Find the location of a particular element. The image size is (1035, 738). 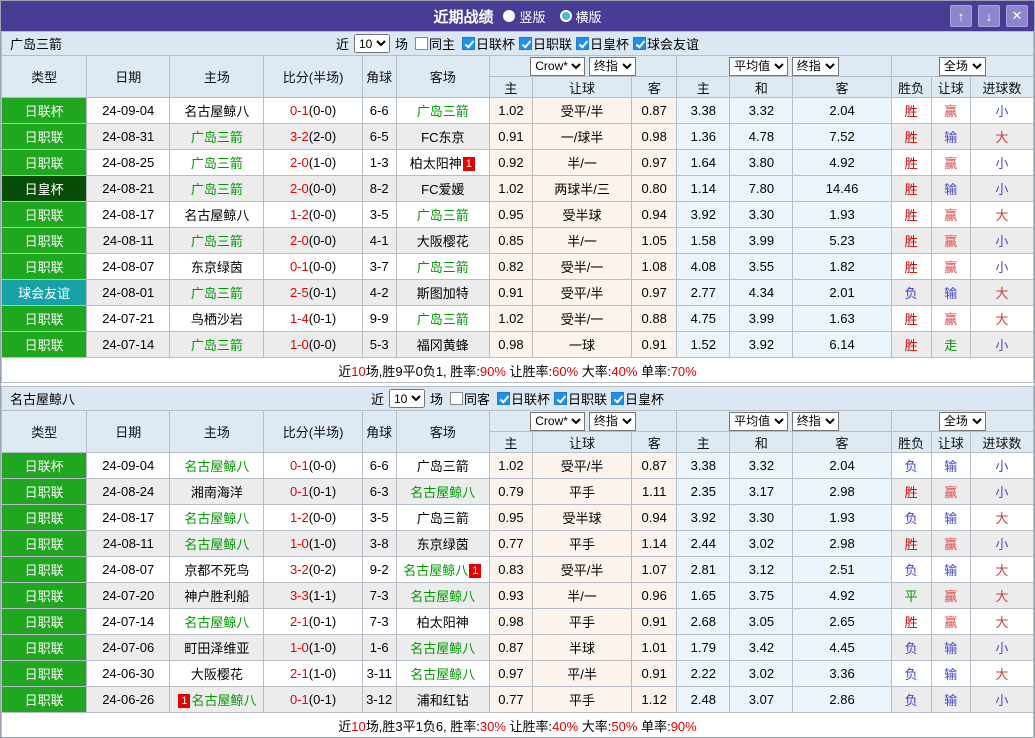

away-team: 名古屋鲸八 is located at coordinates (442, 647).